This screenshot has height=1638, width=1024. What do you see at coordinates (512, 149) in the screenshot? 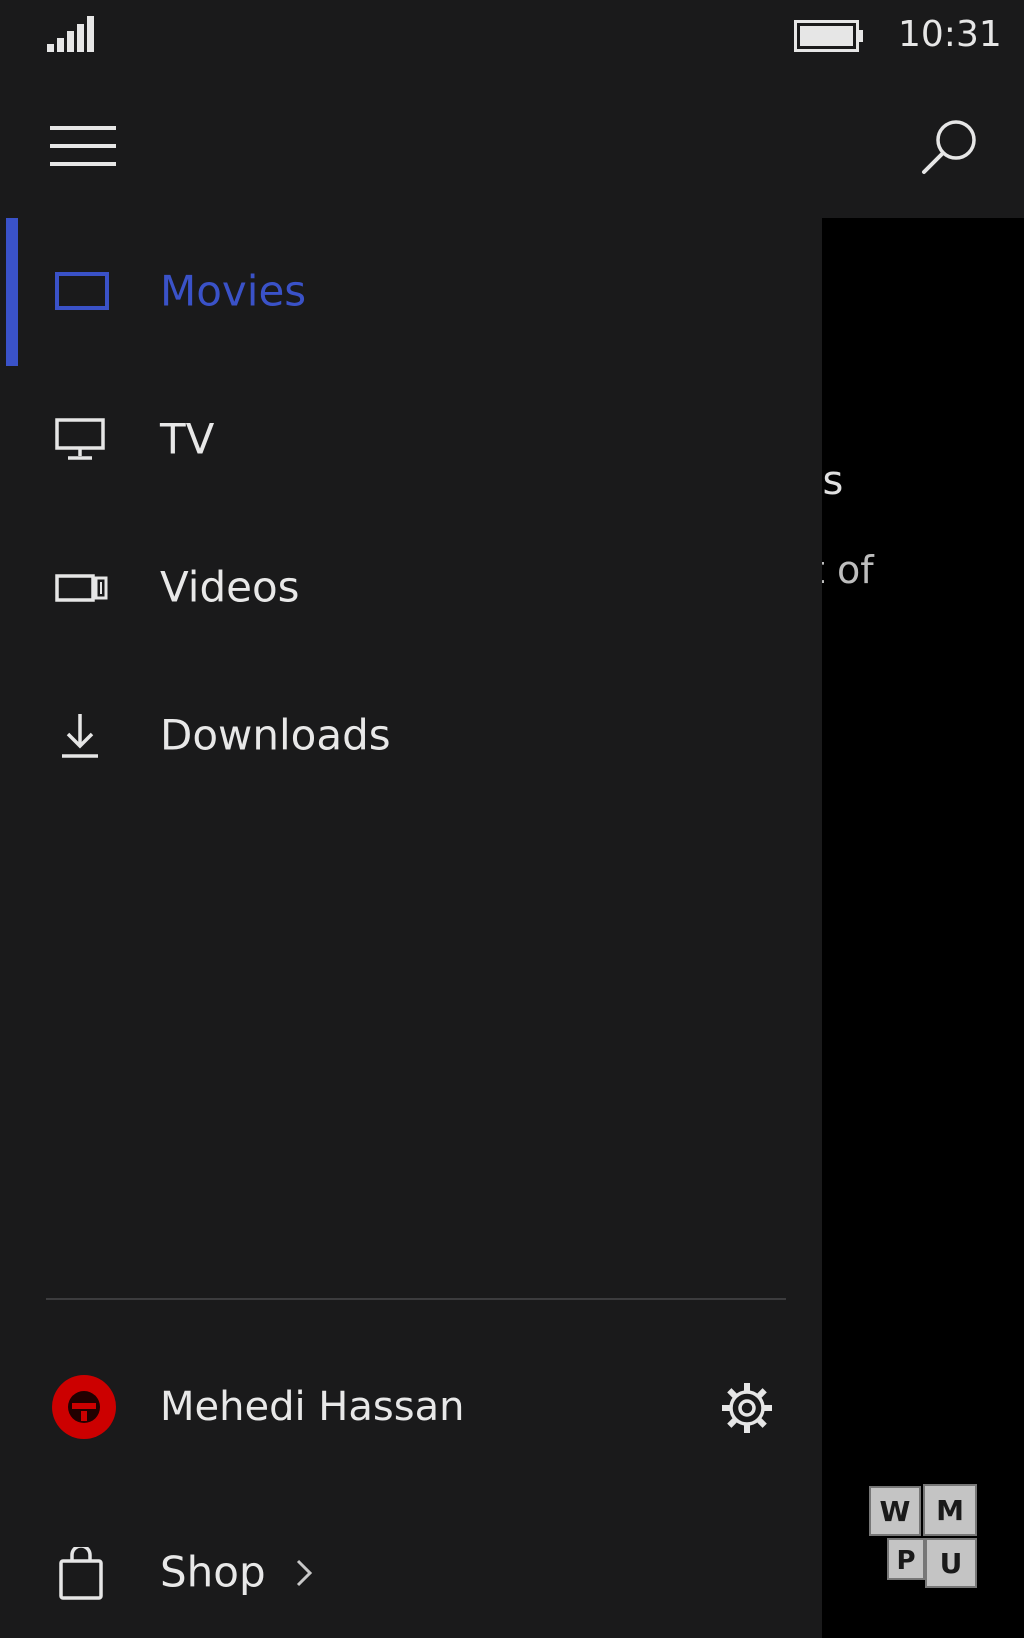
I see `app-header` at bounding box center [512, 149].